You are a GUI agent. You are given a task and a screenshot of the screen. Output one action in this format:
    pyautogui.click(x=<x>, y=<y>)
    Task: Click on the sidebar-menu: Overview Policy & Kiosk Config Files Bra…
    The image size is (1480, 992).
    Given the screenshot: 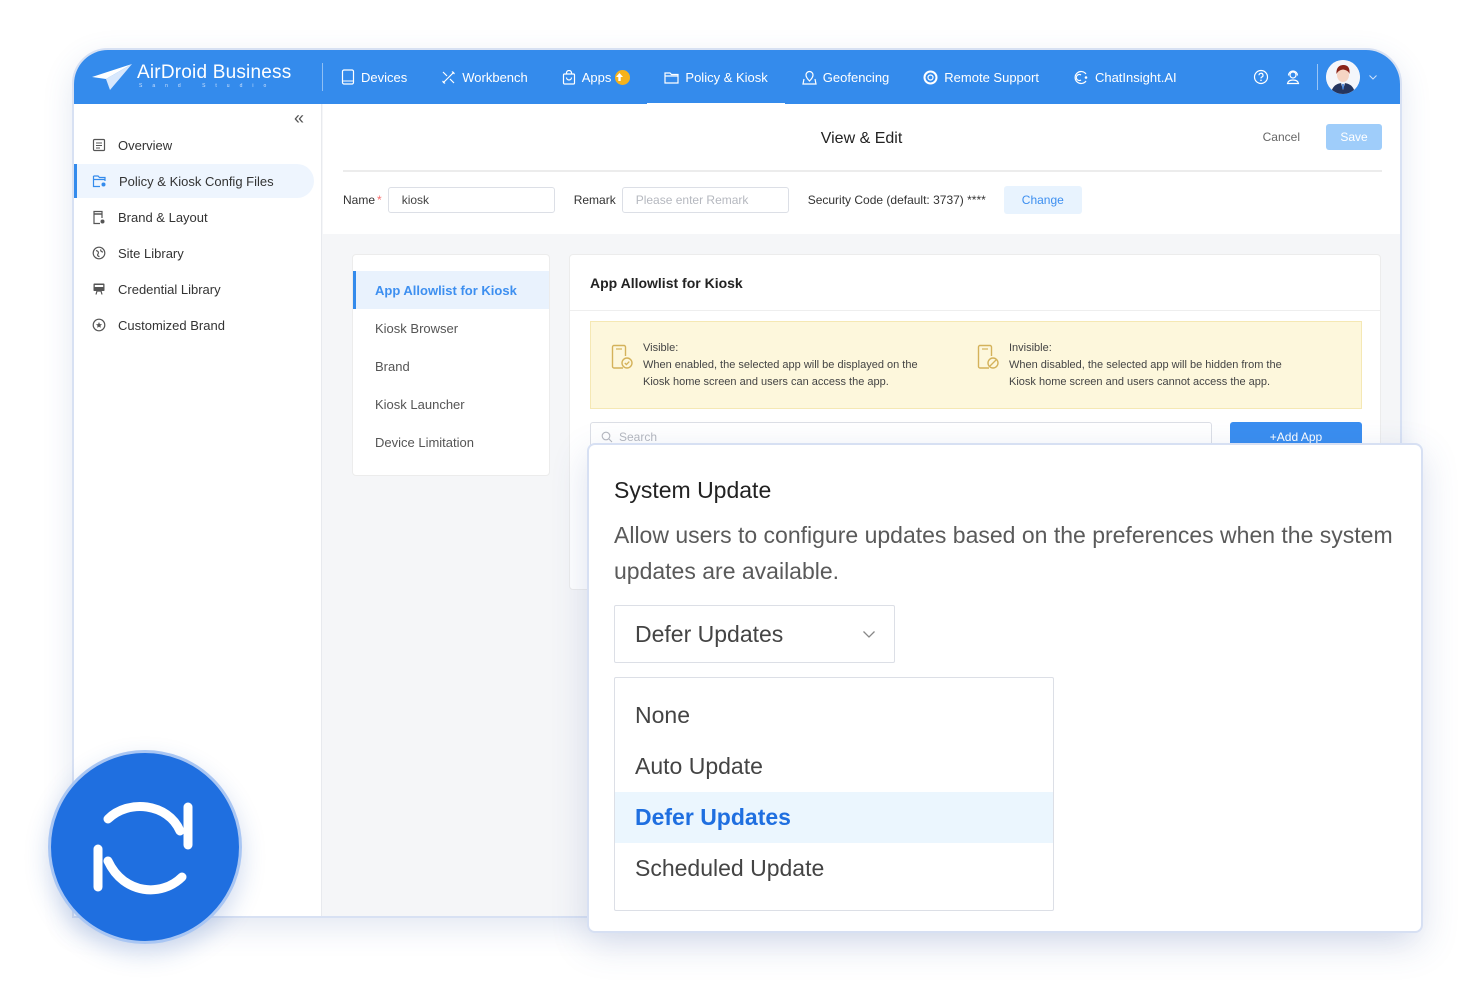 What is the action you would take?
    pyautogui.click(x=194, y=236)
    